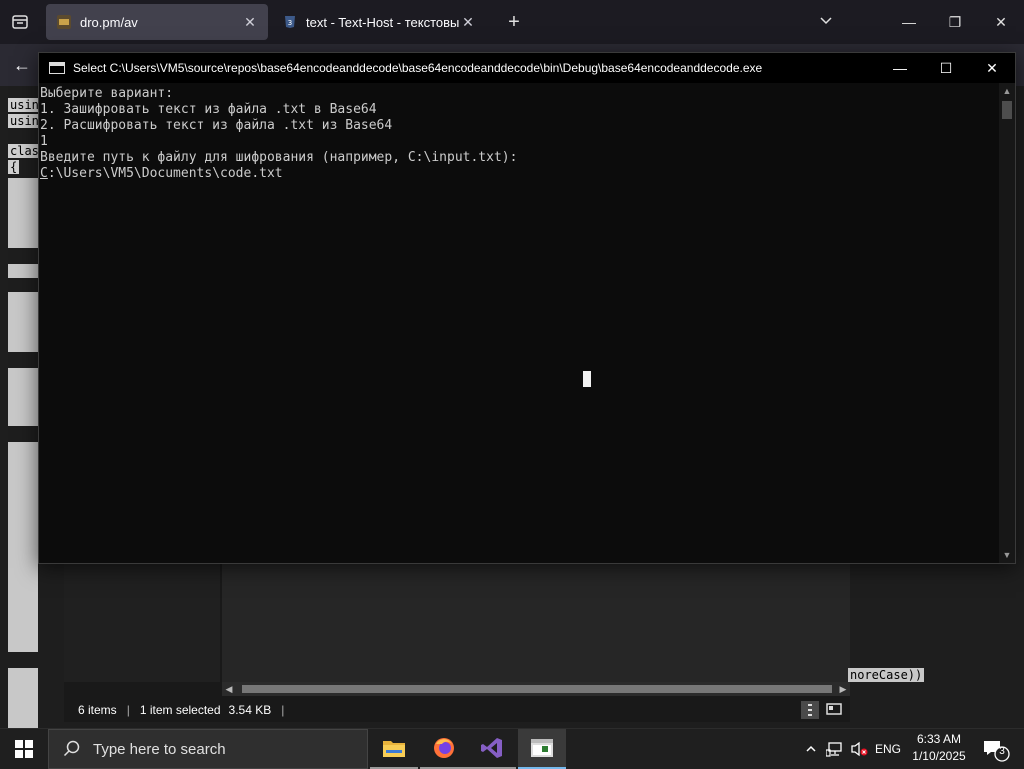 Image resolution: width=1024 pixels, height=769 pixels. What do you see at coordinates (109, 22) in the screenshot?
I see `tab-label: dro.pm/av` at bounding box center [109, 22].